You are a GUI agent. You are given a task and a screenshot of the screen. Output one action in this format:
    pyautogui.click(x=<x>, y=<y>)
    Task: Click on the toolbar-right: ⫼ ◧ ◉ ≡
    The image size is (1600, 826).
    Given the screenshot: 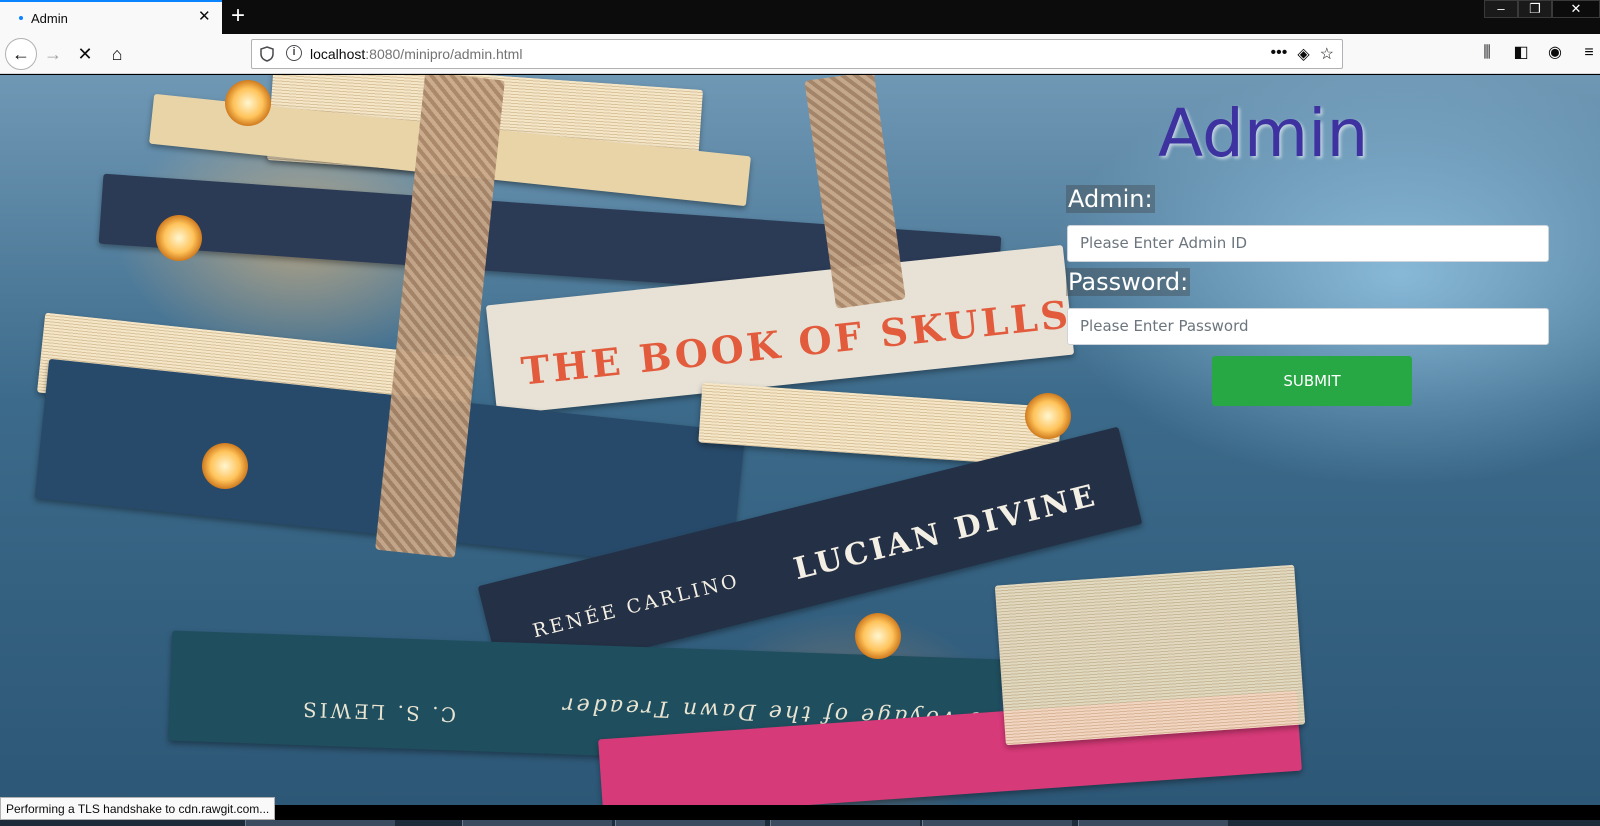 What is the action you would take?
    pyautogui.click(x=1538, y=53)
    